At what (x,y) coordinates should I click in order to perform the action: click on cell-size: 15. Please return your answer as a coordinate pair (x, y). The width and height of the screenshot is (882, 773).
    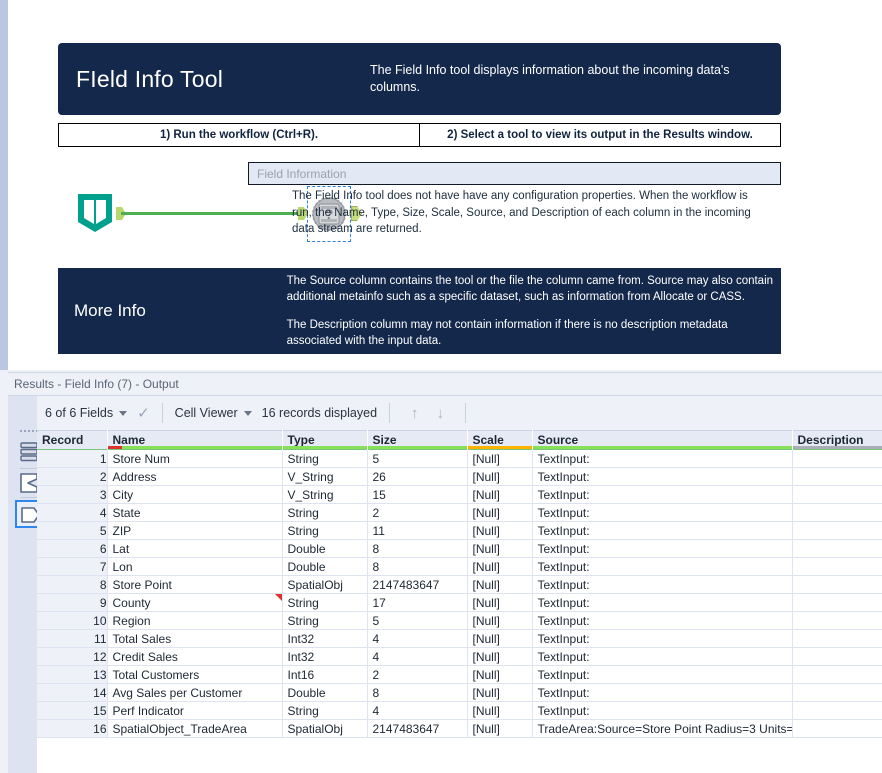
    Looking at the image, I should click on (417, 494).